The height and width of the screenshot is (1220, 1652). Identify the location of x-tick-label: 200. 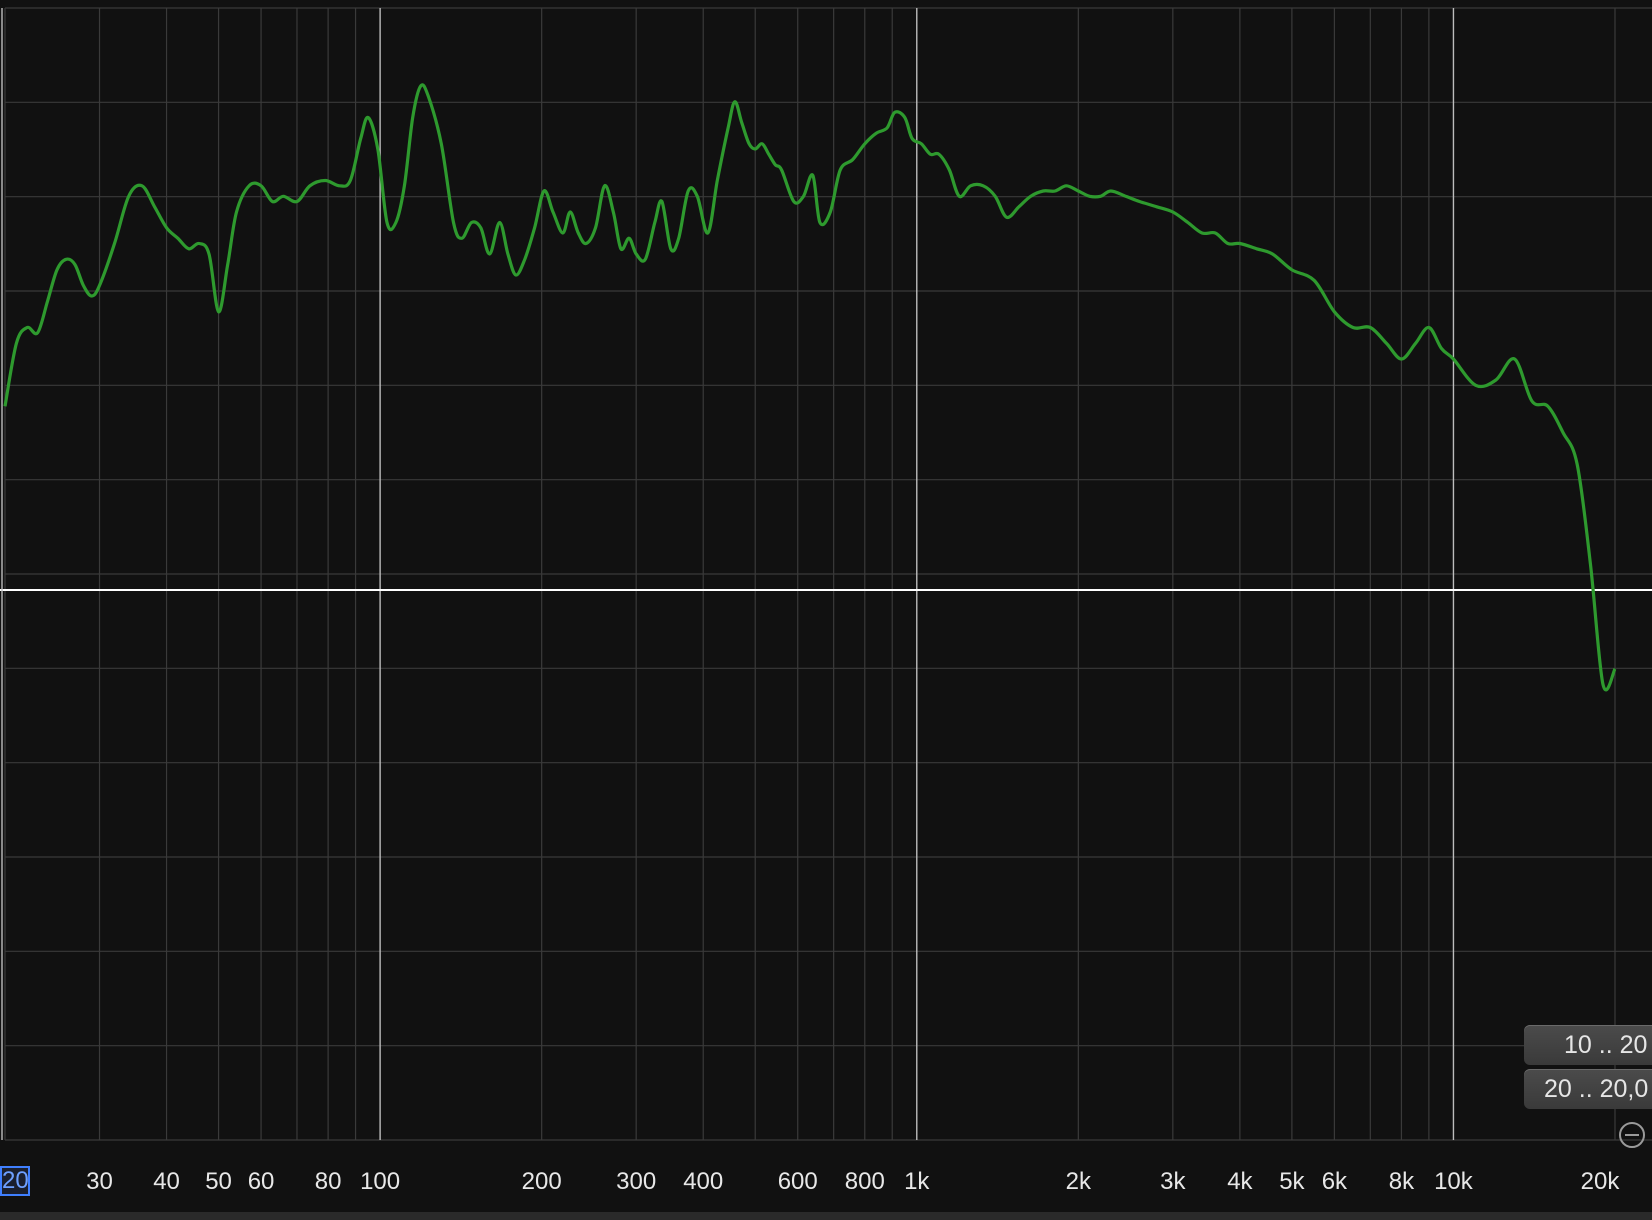
(541, 1181).